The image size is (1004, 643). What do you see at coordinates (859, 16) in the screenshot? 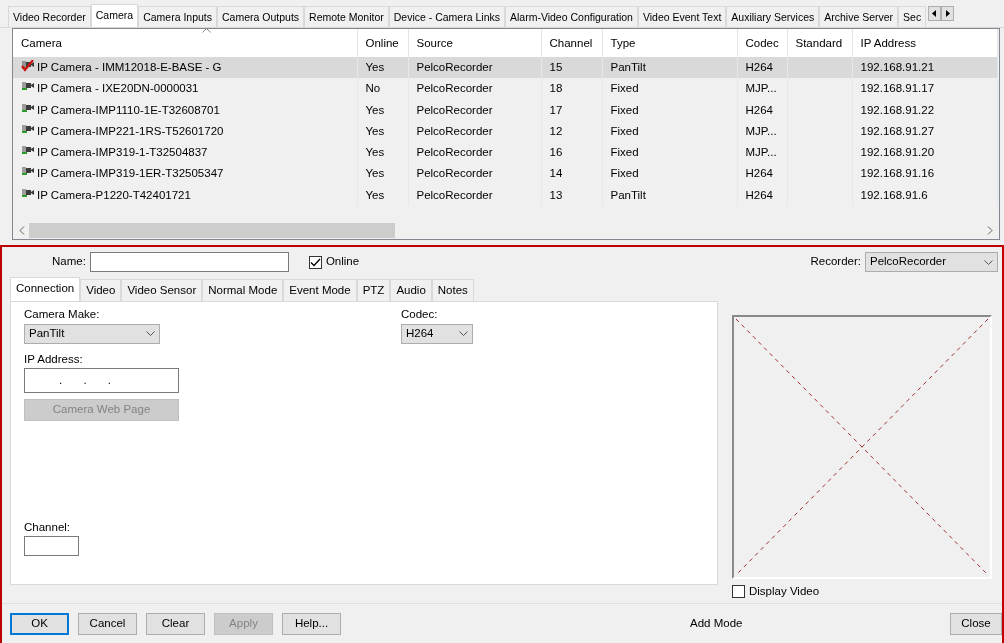
I see `tab: Archive Server` at bounding box center [859, 16].